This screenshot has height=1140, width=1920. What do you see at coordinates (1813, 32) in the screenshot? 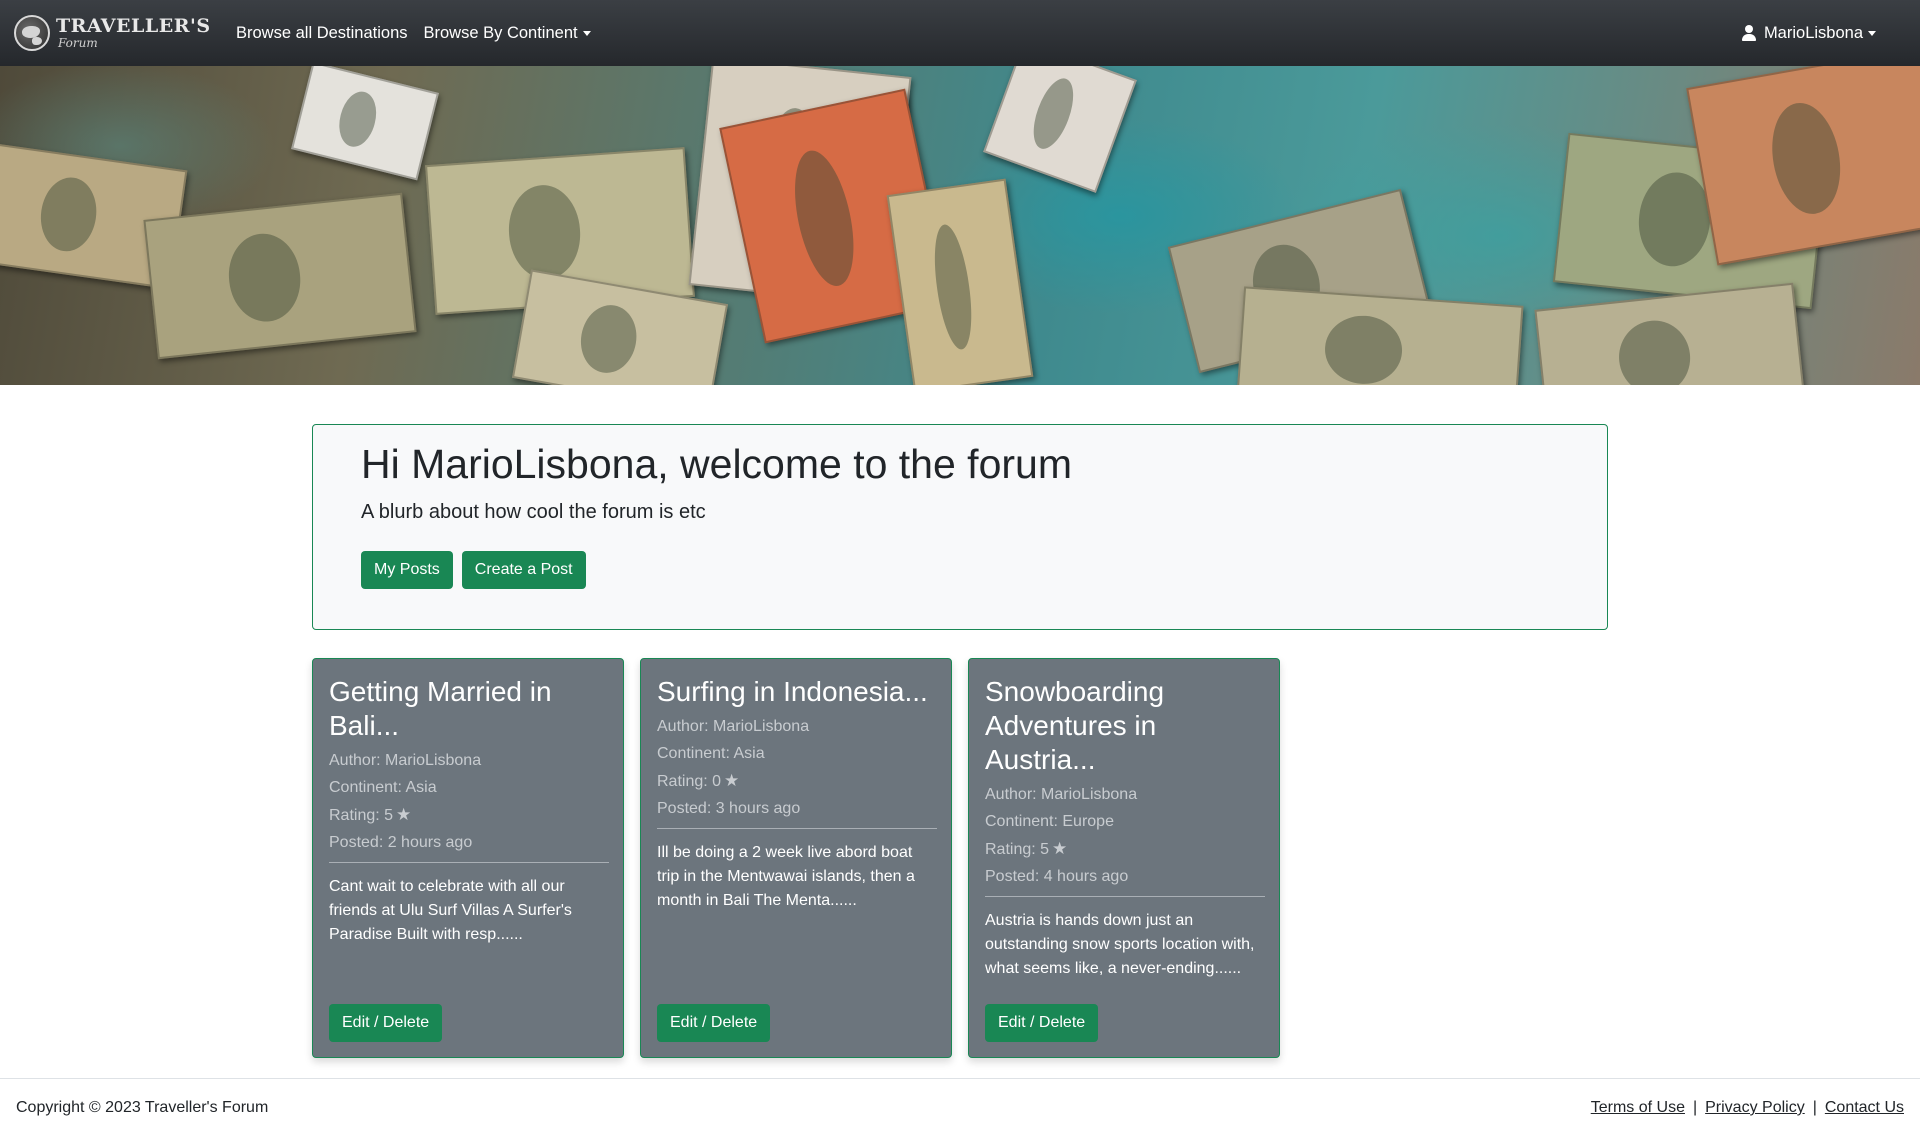
I see `username: MarioLisbona` at bounding box center [1813, 32].